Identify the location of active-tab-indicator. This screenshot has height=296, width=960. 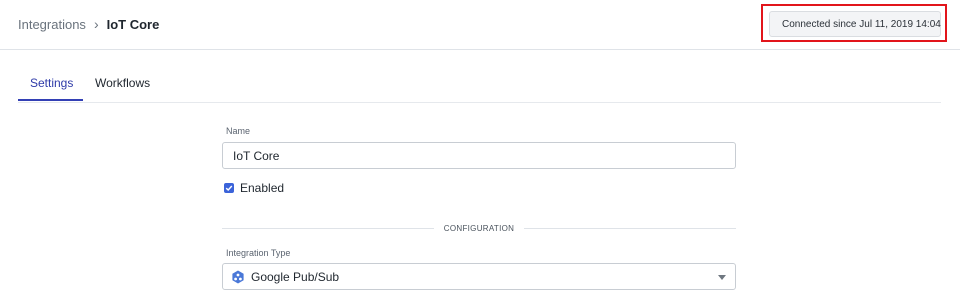
(50, 100).